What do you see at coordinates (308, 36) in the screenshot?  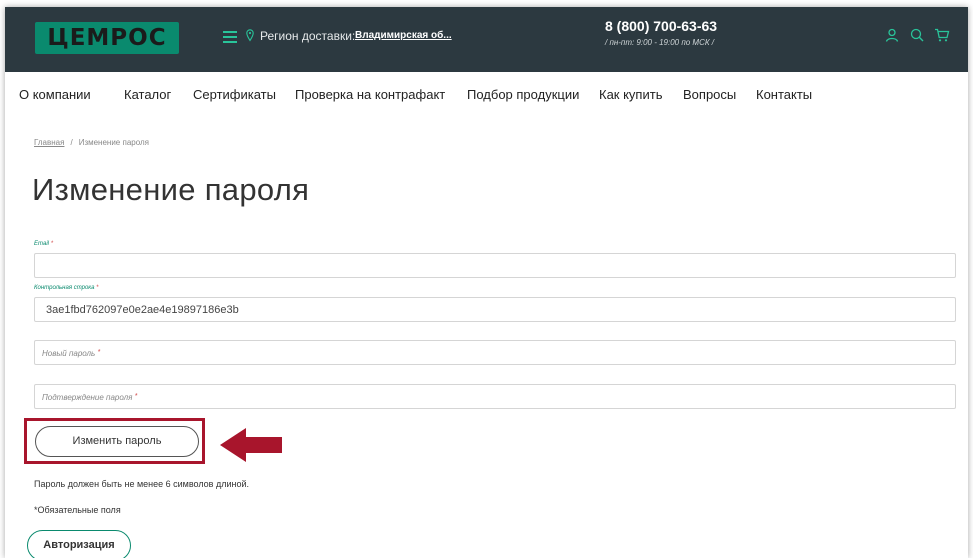 I see `region-label: Регион доставки:` at bounding box center [308, 36].